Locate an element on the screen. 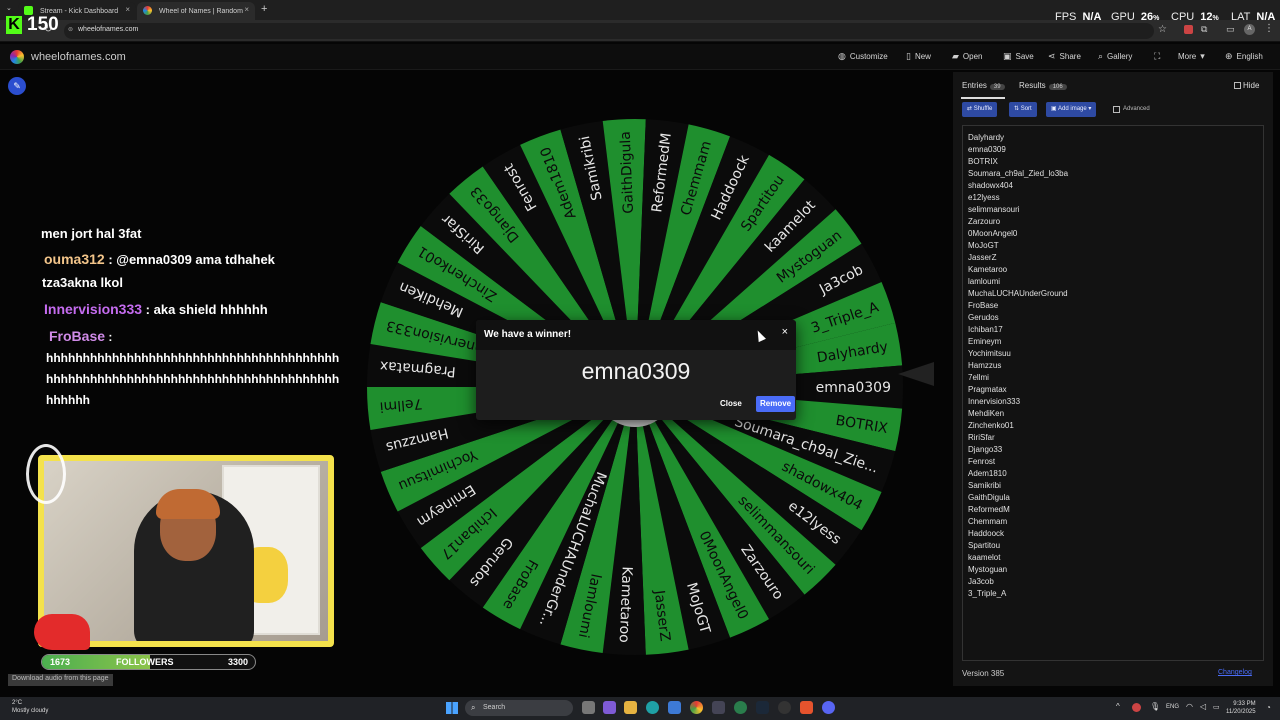 This screenshot has height=720, width=1280. edit-pencil-button: ✎ is located at coordinates (17, 86).